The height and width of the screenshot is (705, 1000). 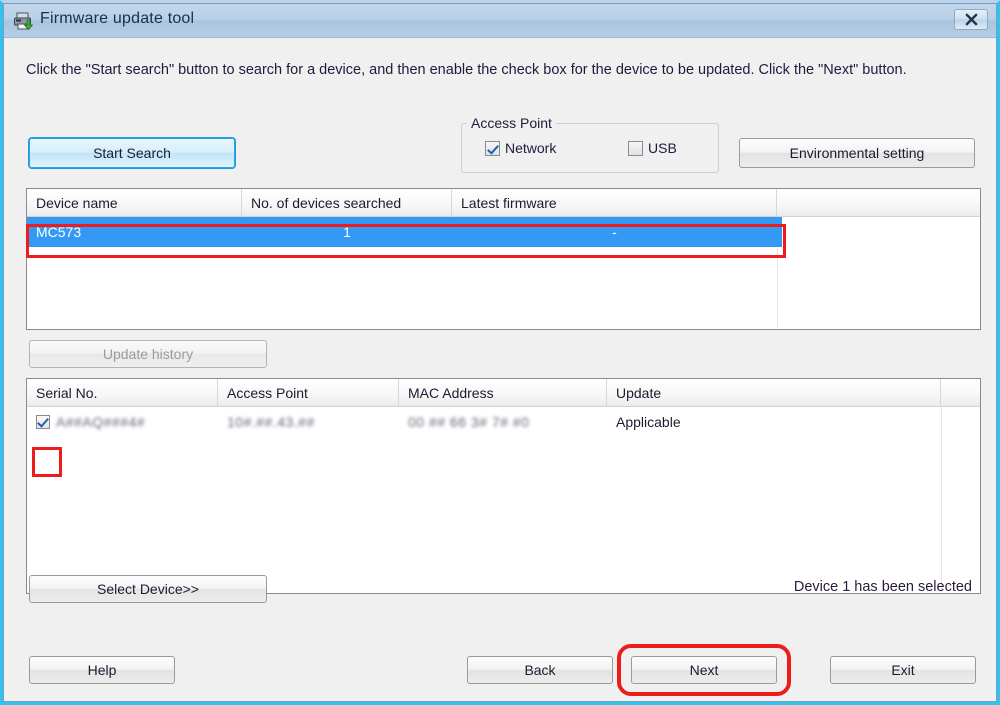 I want to click on update-history-label: Update history, so click(x=148, y=354).